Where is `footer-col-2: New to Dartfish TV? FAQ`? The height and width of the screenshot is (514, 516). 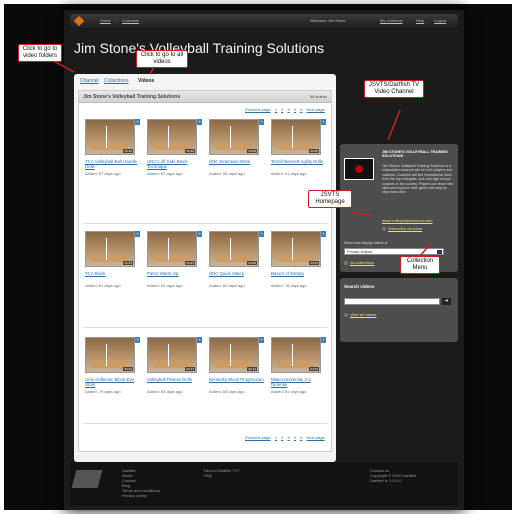 footer-col-2: New to Dartfish TV? FAQ is located at coordinates (222, 473).